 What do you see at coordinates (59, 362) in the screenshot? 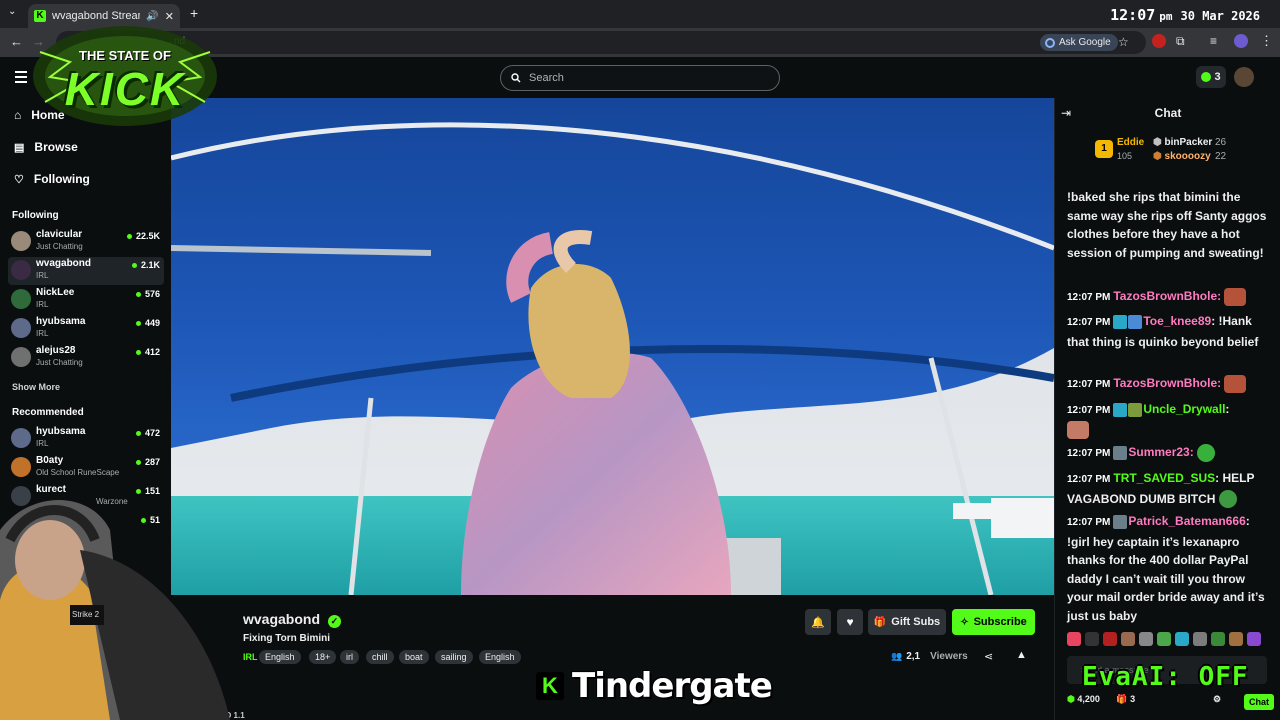
I see `channel-category: Just Chatting` at bounding box center [59, 362].